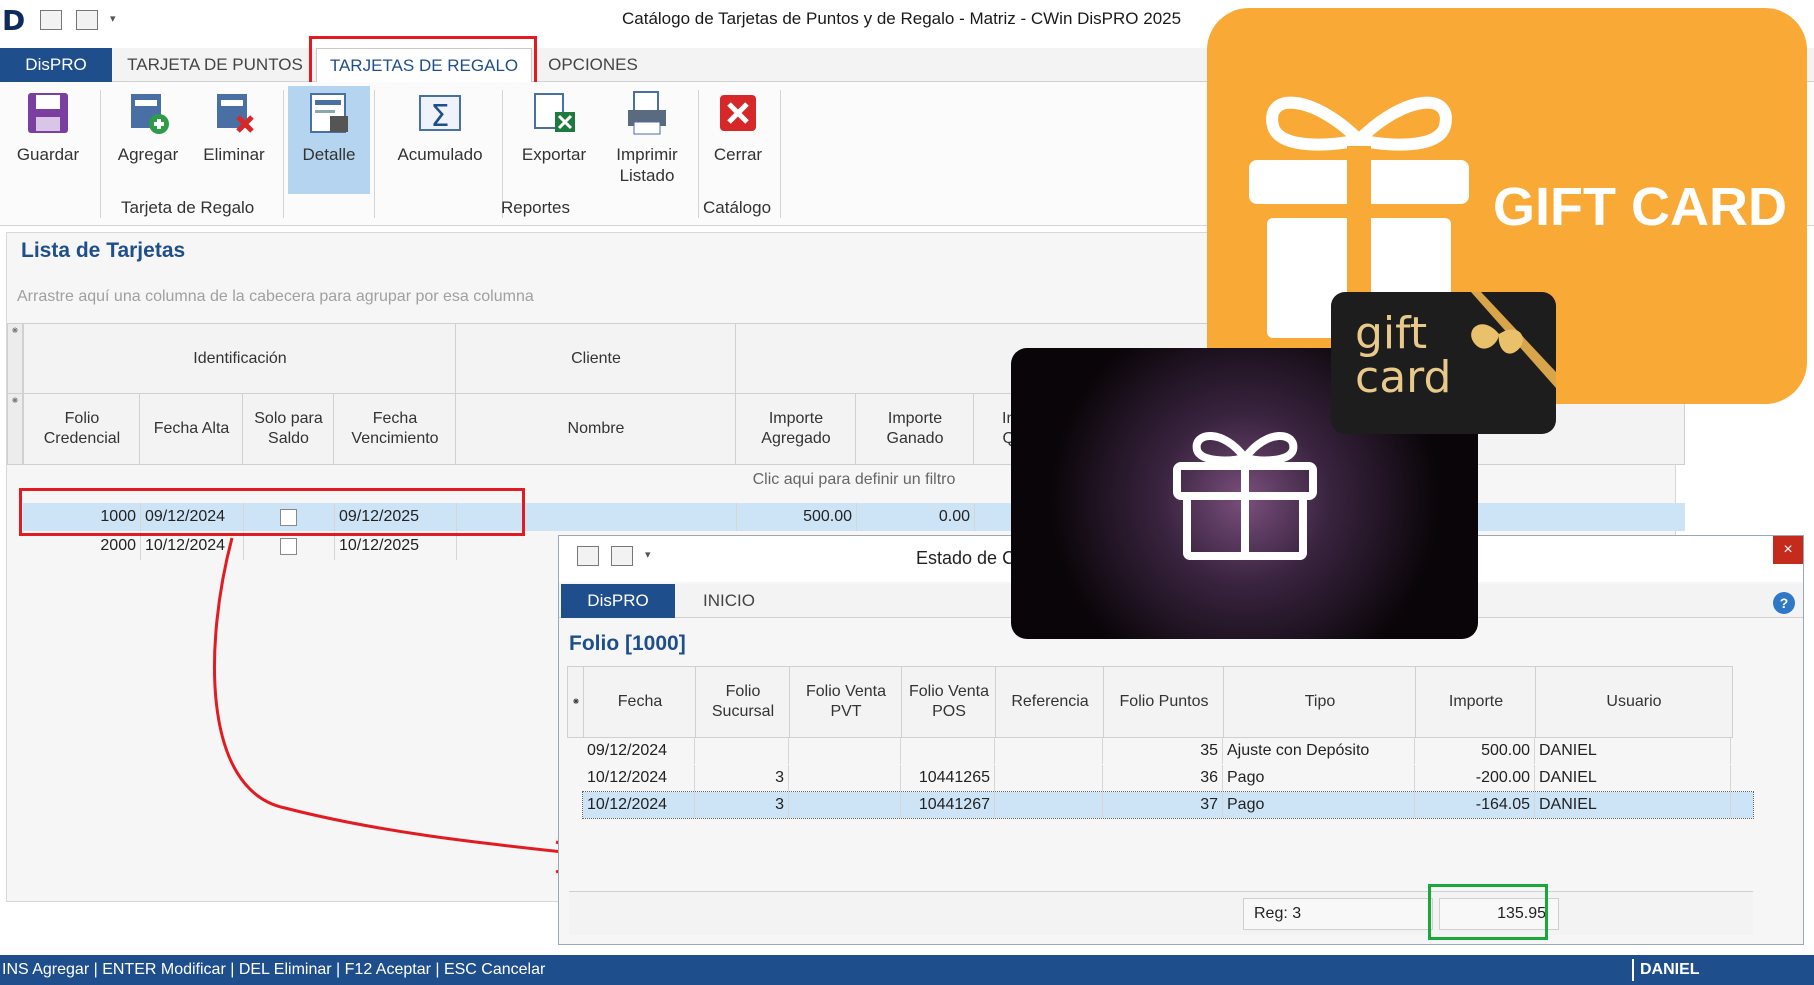 This screenshot has width=1814, height=985. What do you see at coordinates (1338, 914) in the screenshot?
I see `record-count: Reg: 3` at bounding box center [1338, 914].